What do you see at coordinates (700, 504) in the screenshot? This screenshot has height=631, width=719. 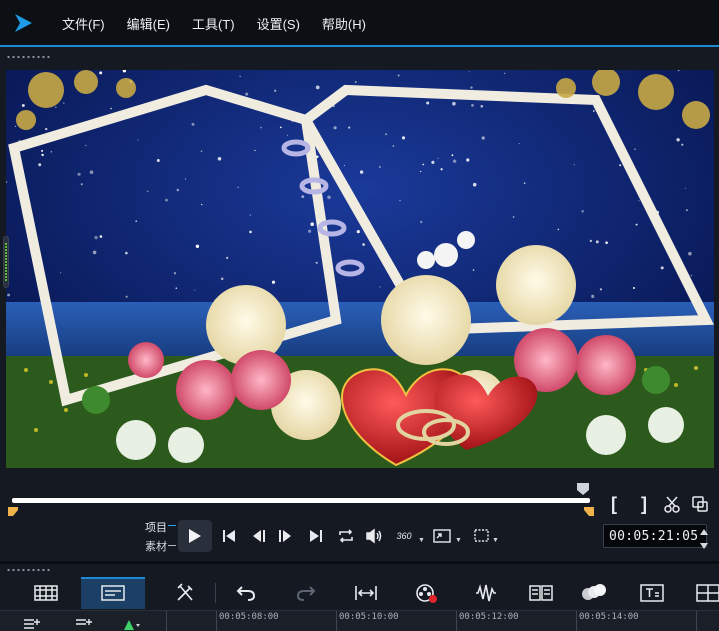 I see `copy-icon` at bounding box center [700, 504].